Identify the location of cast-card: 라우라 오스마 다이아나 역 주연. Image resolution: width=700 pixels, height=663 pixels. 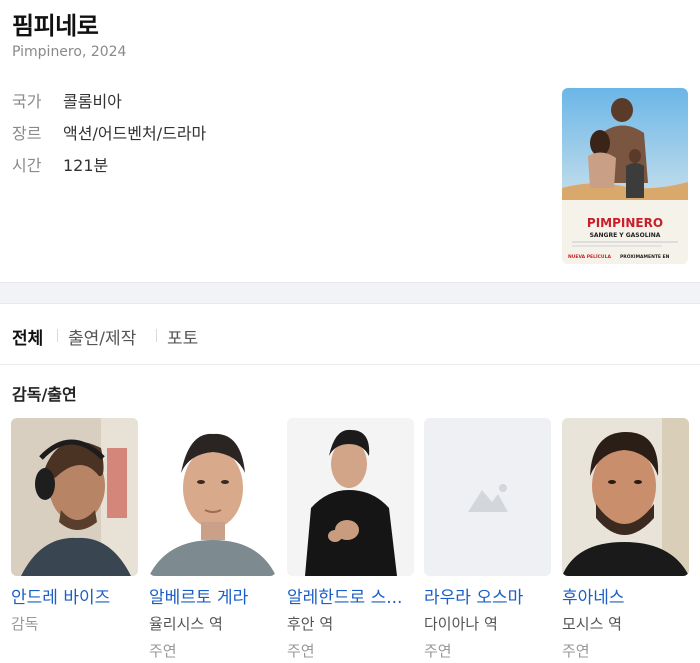
(487, 539).